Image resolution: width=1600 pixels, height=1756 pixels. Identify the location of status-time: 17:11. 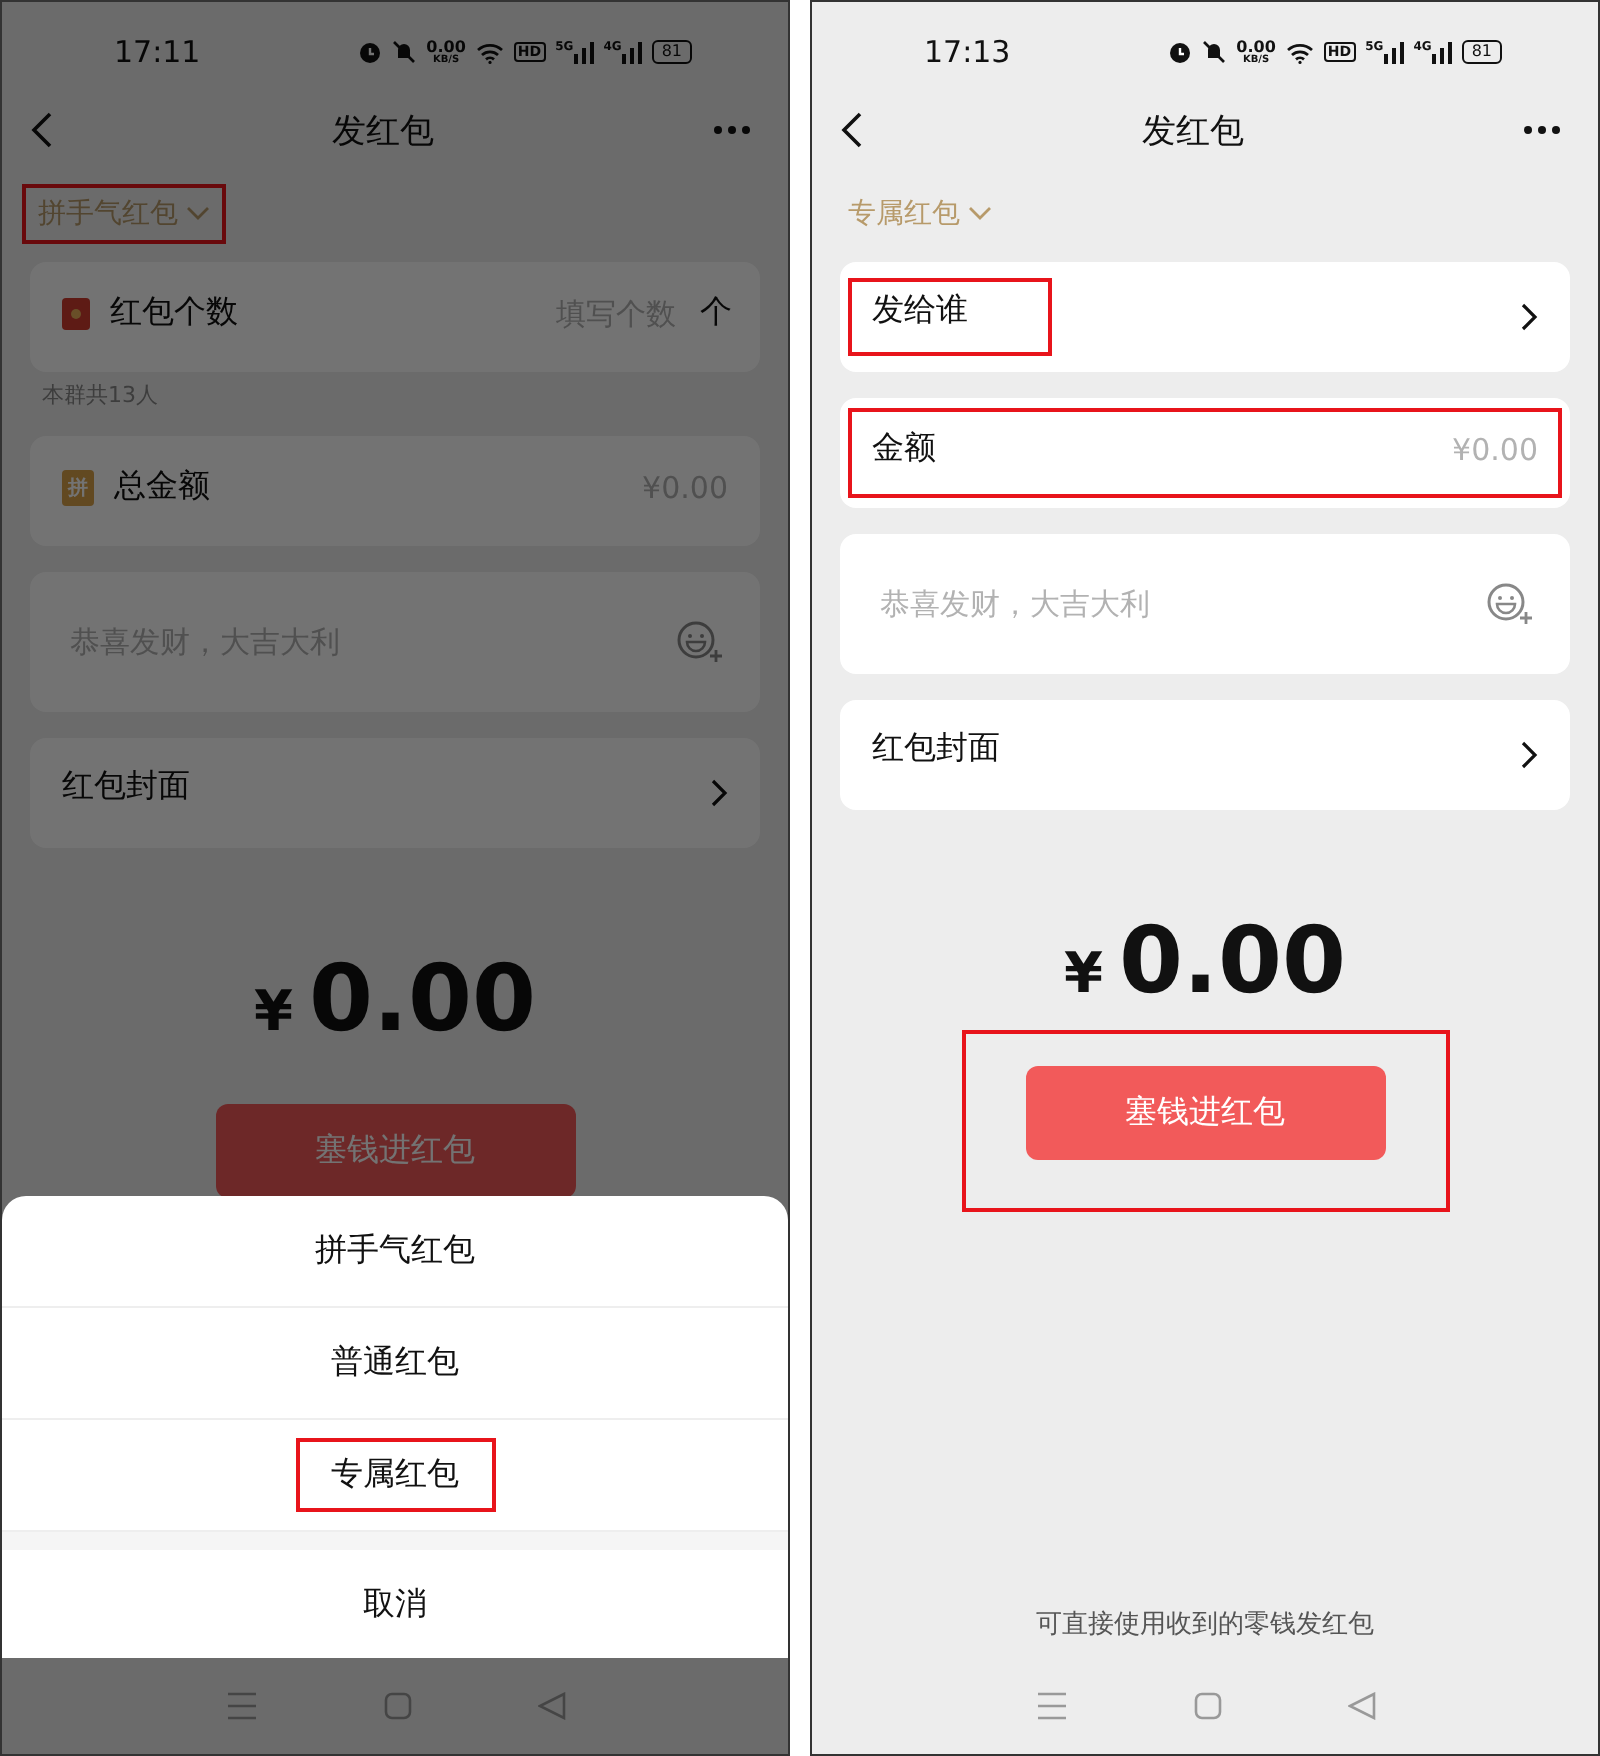
(157, 52).